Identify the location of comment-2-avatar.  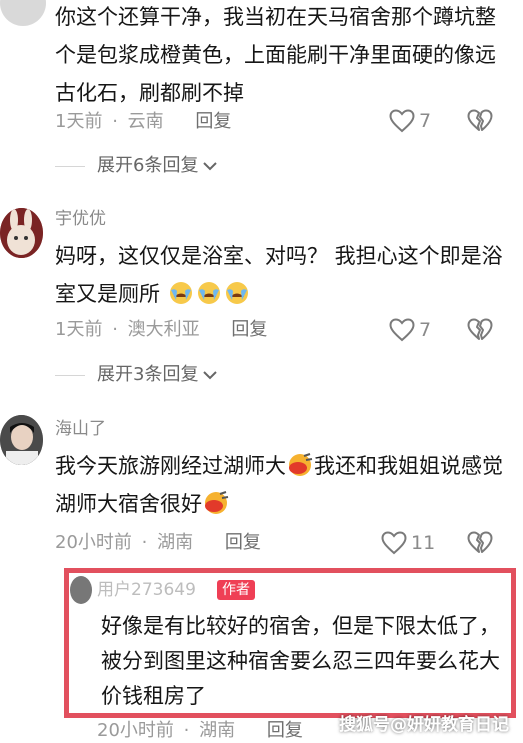
(21, 233).